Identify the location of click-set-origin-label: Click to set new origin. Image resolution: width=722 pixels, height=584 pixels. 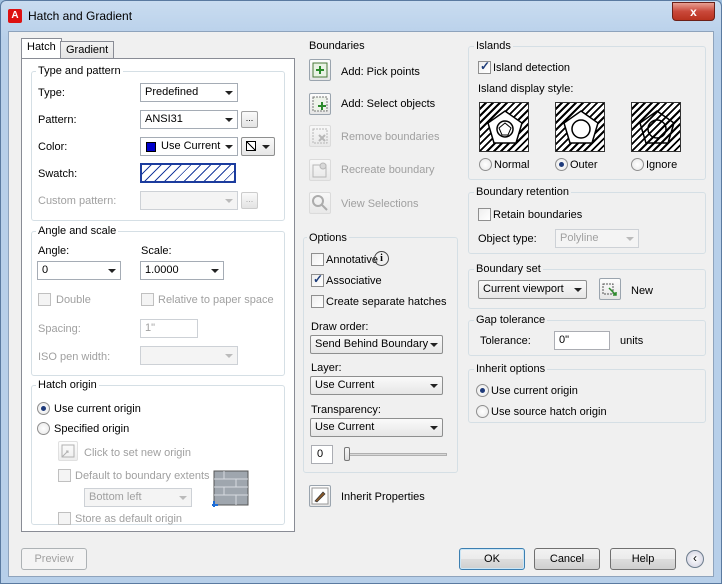
(137, 453).